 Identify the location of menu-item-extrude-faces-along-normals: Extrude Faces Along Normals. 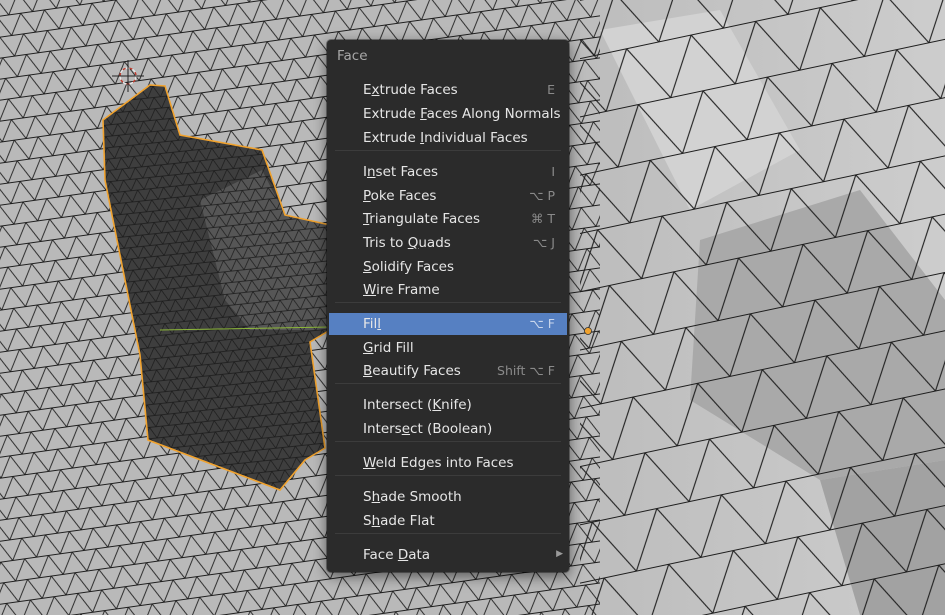
(448, 114).